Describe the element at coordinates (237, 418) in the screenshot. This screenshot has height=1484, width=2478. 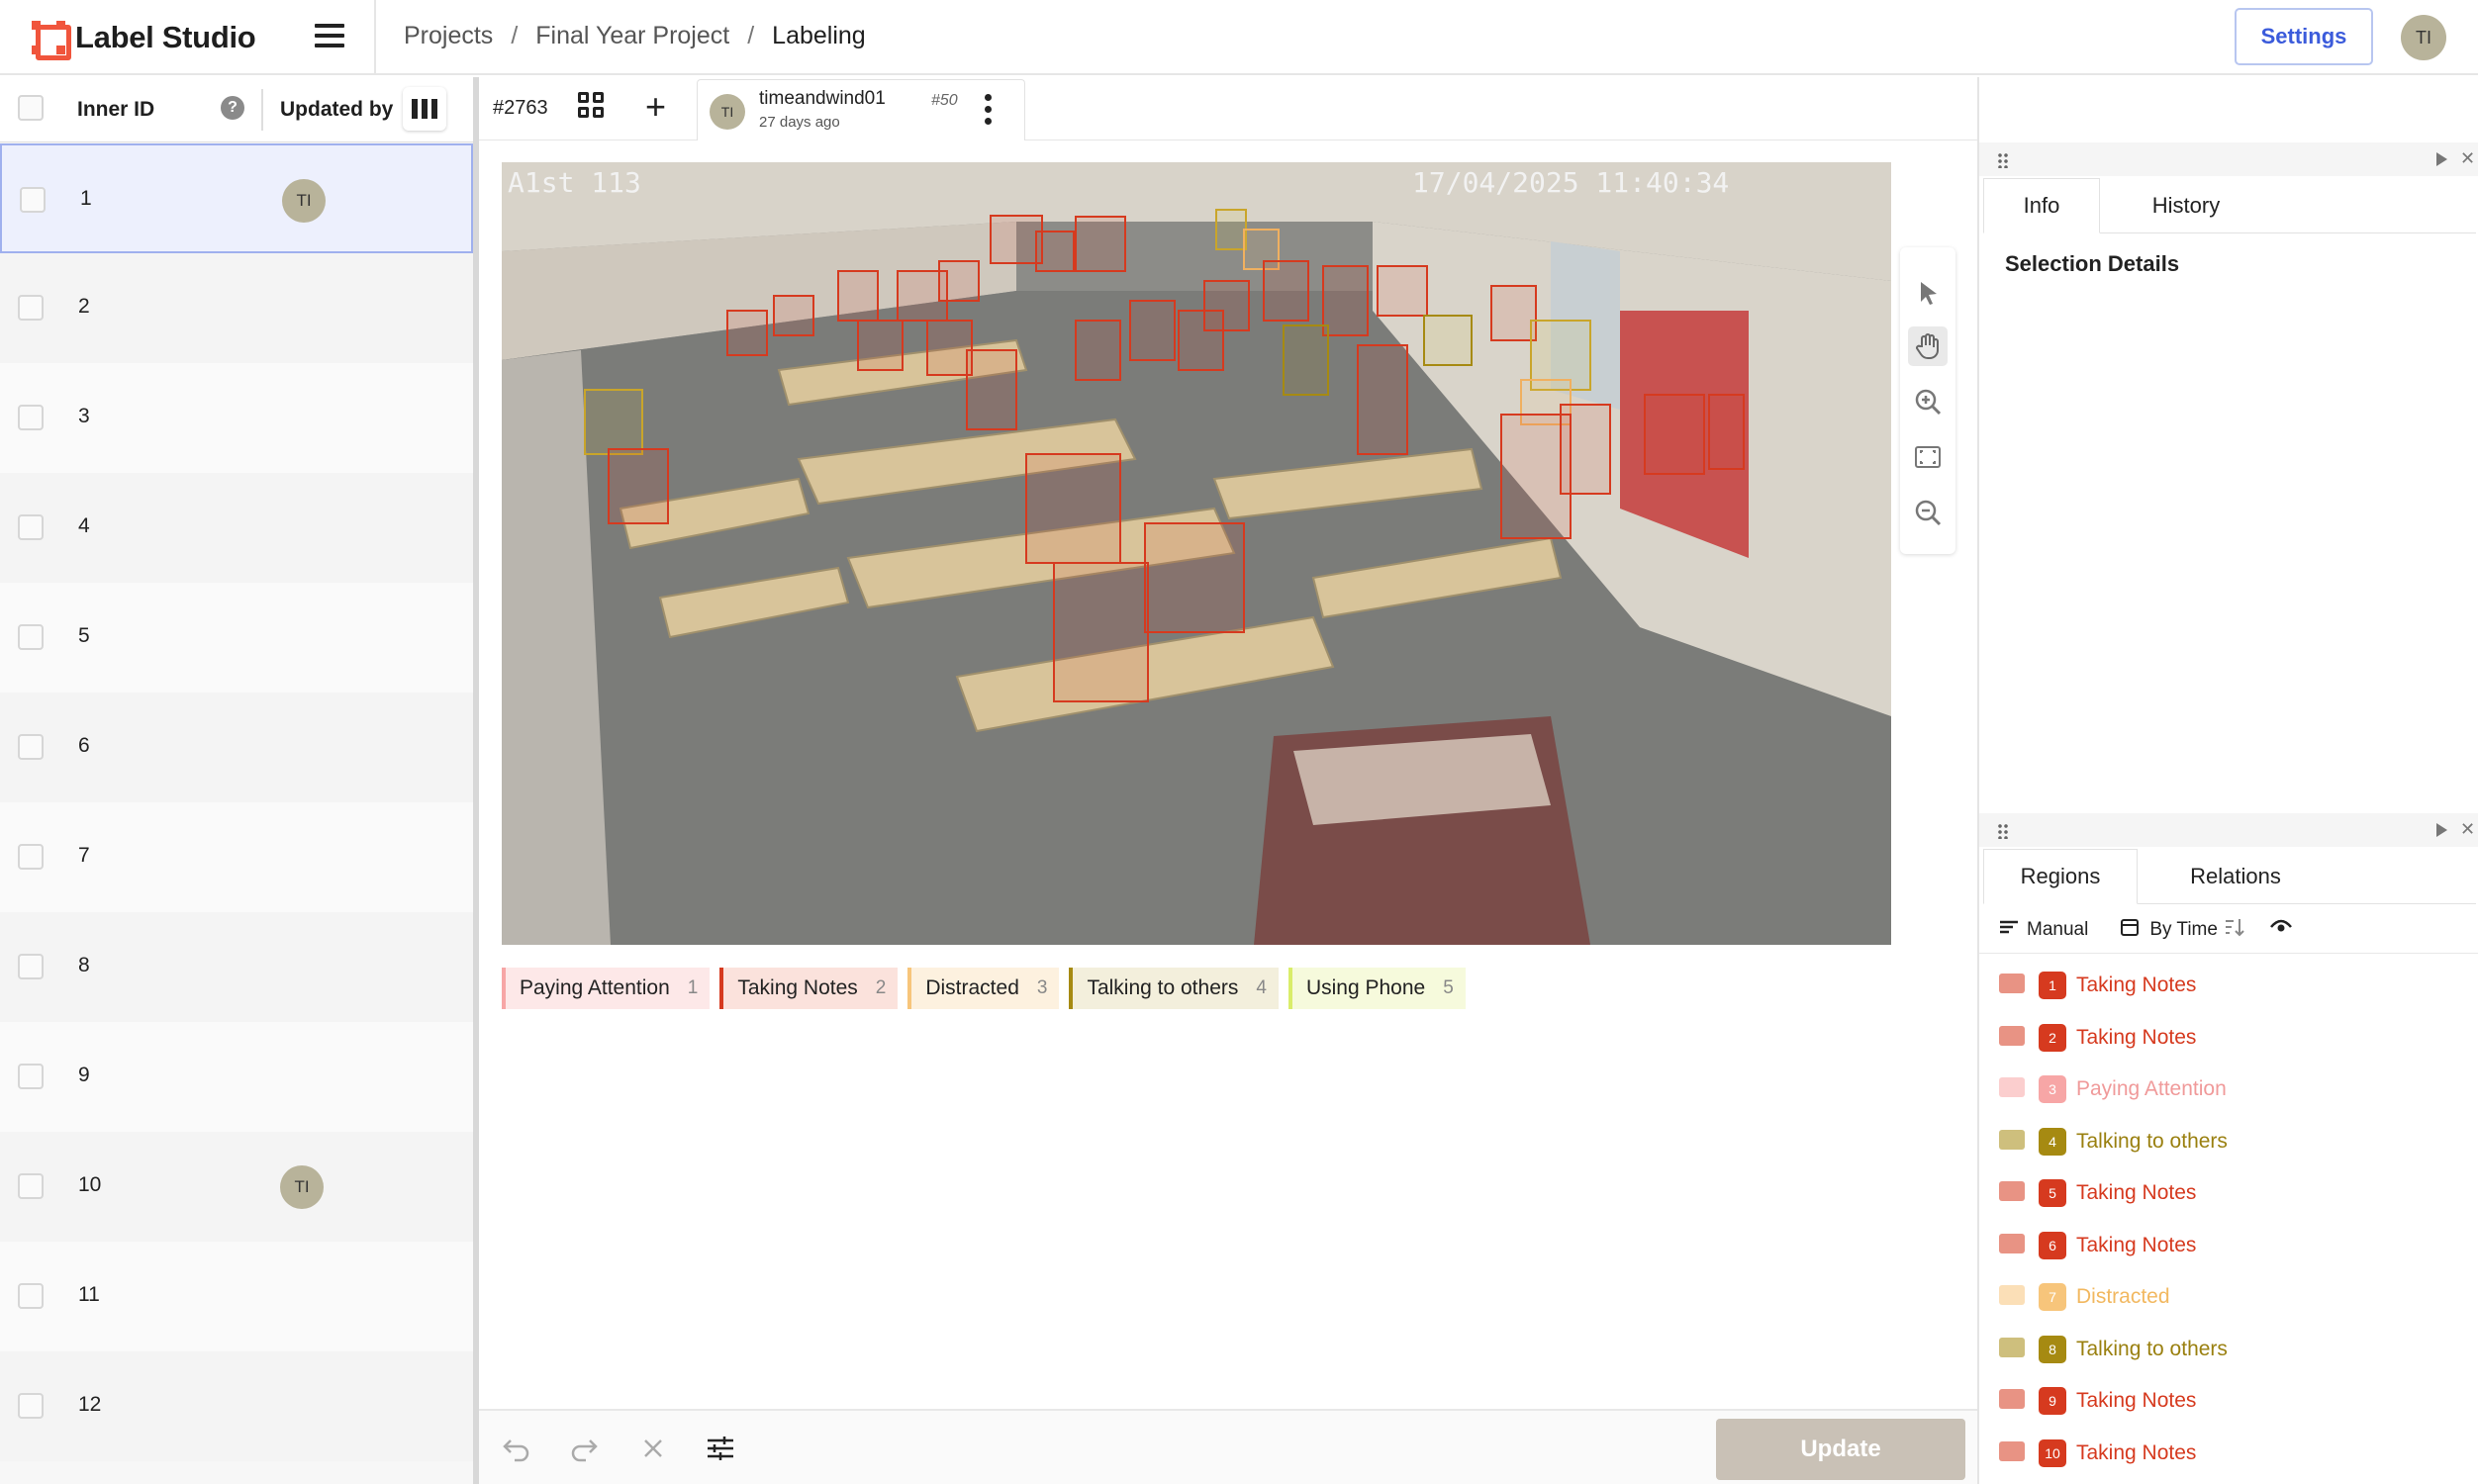
I see `task-row: 3` at that location.